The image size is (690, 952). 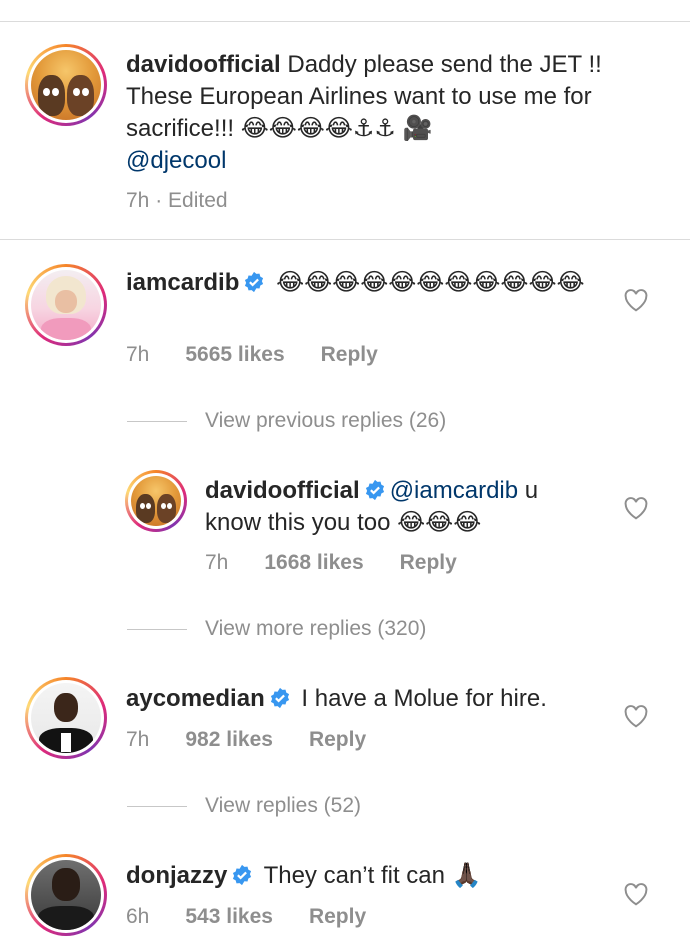 I want to click on comment-username: donjazzy, so click(x=176, y=875).